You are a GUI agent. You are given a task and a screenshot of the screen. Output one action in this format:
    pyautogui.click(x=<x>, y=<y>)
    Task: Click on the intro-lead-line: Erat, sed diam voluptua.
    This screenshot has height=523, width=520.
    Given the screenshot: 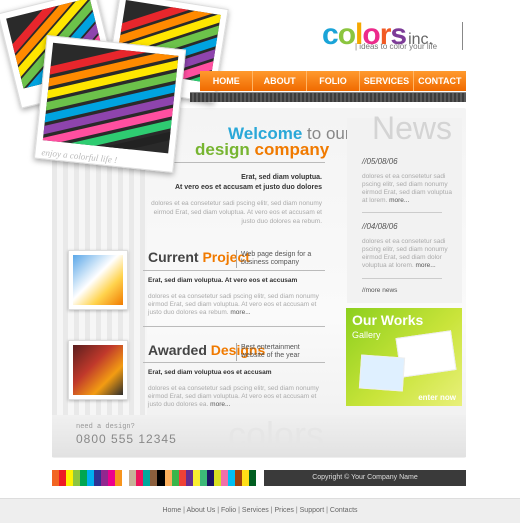 What is the action you would take?
    pyautogui.click(x=281, y=177)
    